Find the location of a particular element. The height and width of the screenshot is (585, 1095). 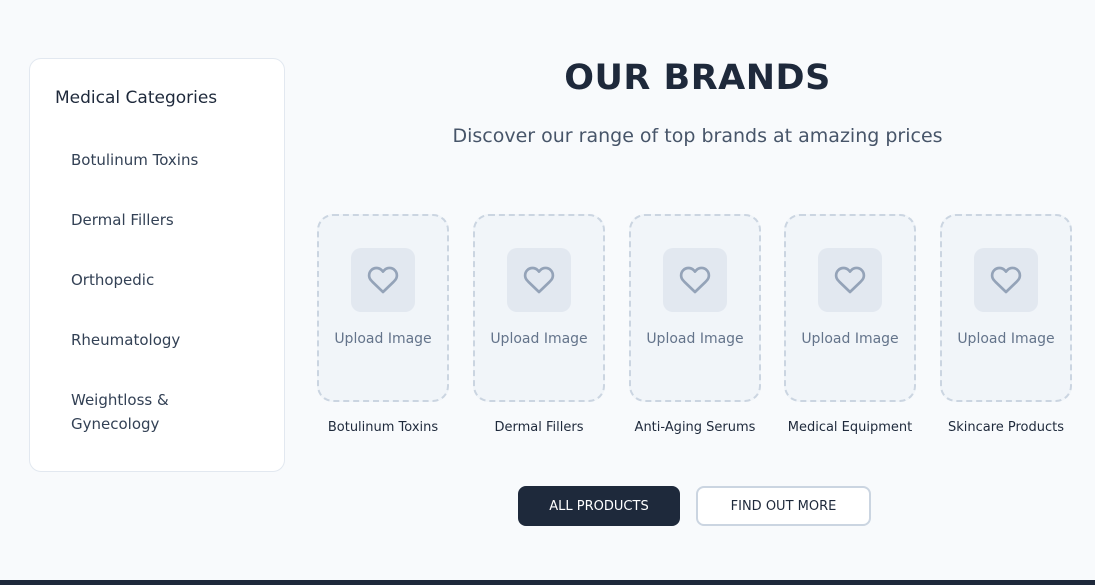

brand-card: Upload Image Skincare Products is located at coordinates (1006, 324).